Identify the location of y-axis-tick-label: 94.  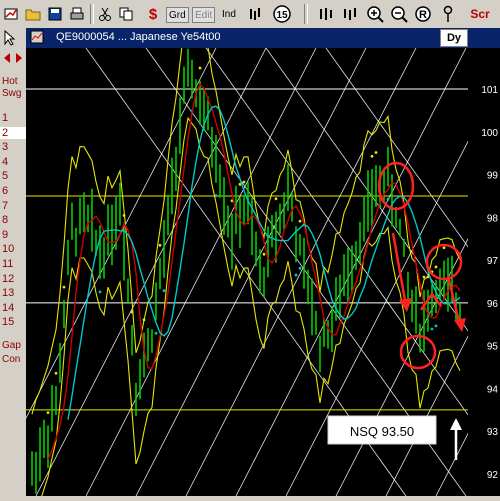
(493, 389).